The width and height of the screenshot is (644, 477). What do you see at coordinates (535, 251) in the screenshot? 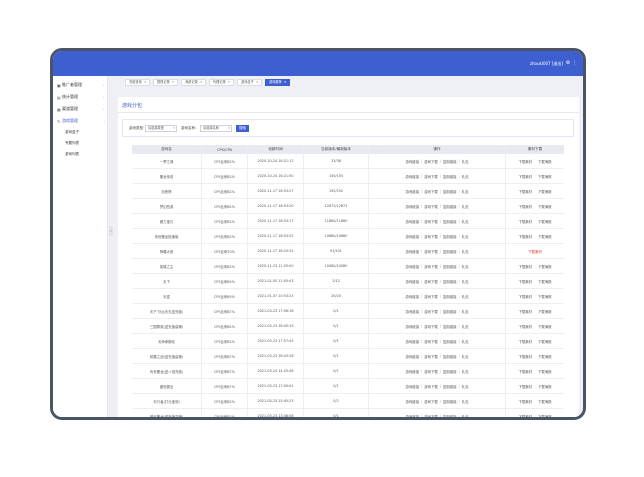
I see `download-material-error: 下载素材` at bounding box center [535, 251].